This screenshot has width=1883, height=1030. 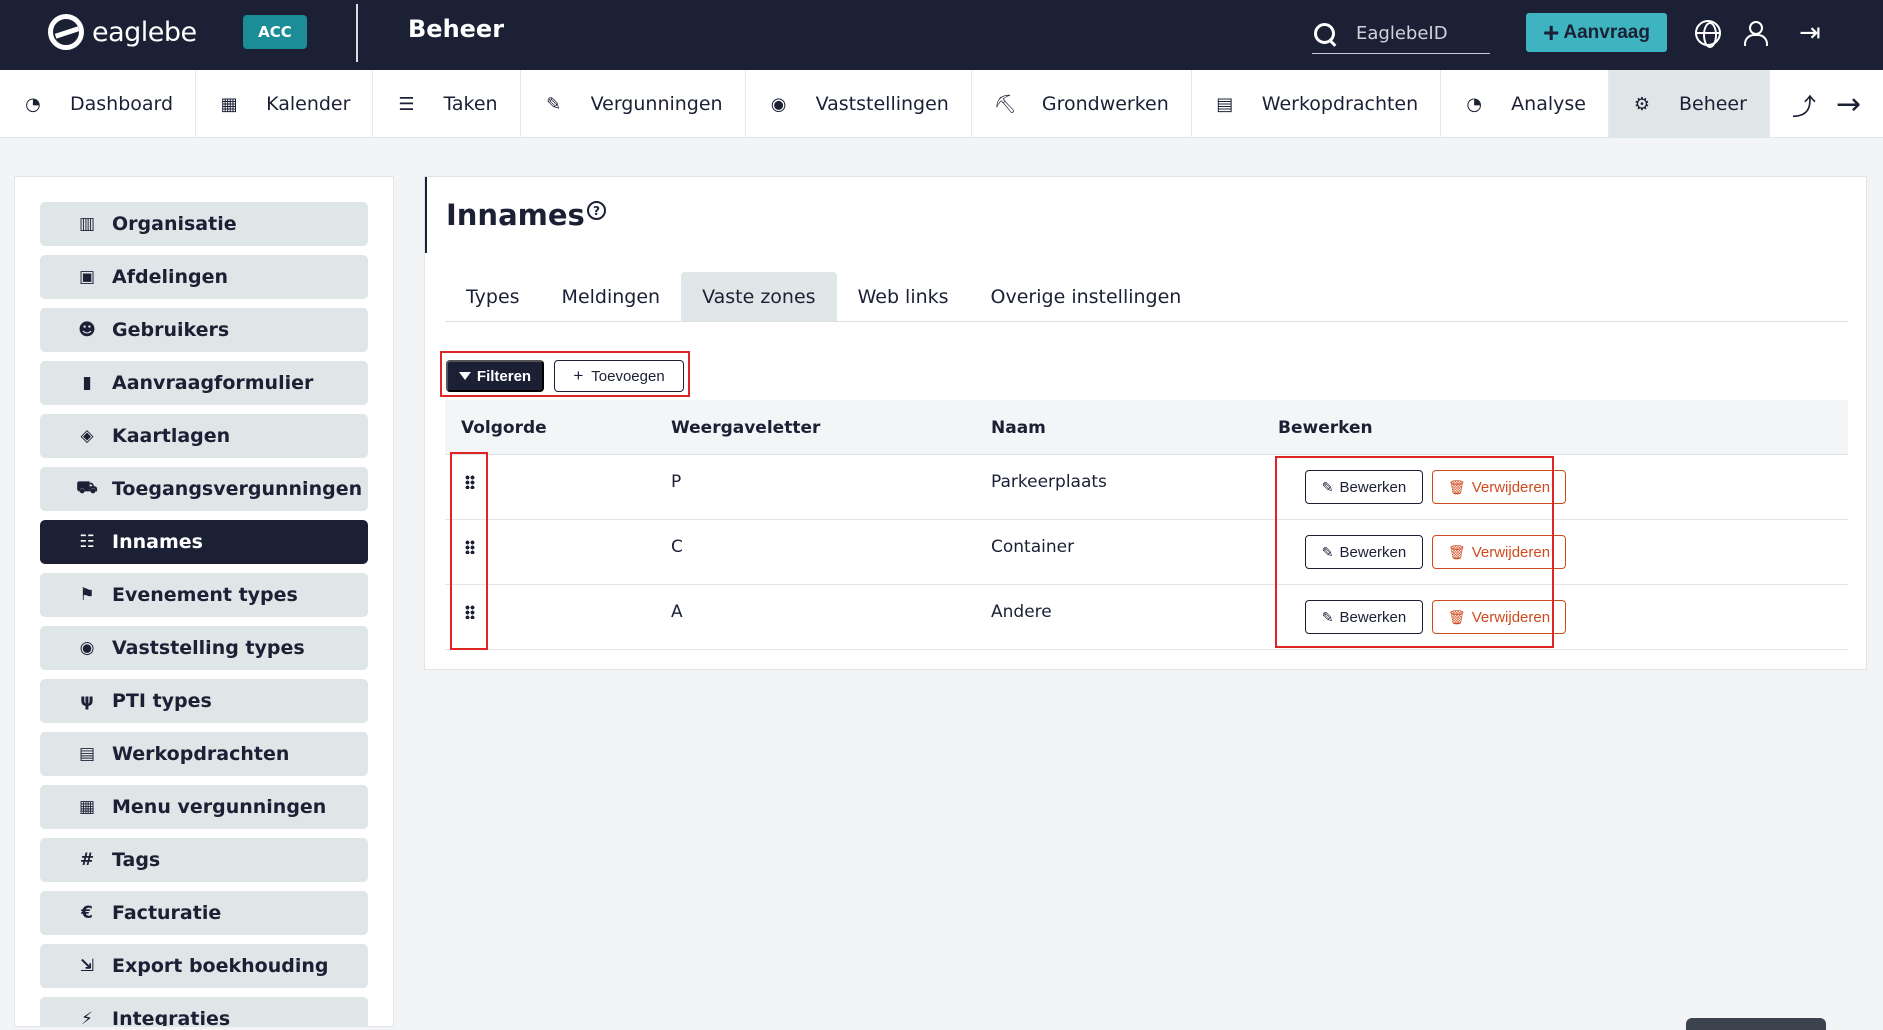 What do you see at coordinates (745, 428) in the screenshot?
I see `column-header-weergaveletter: Weergaveletter` at bounding box center [745, 428].